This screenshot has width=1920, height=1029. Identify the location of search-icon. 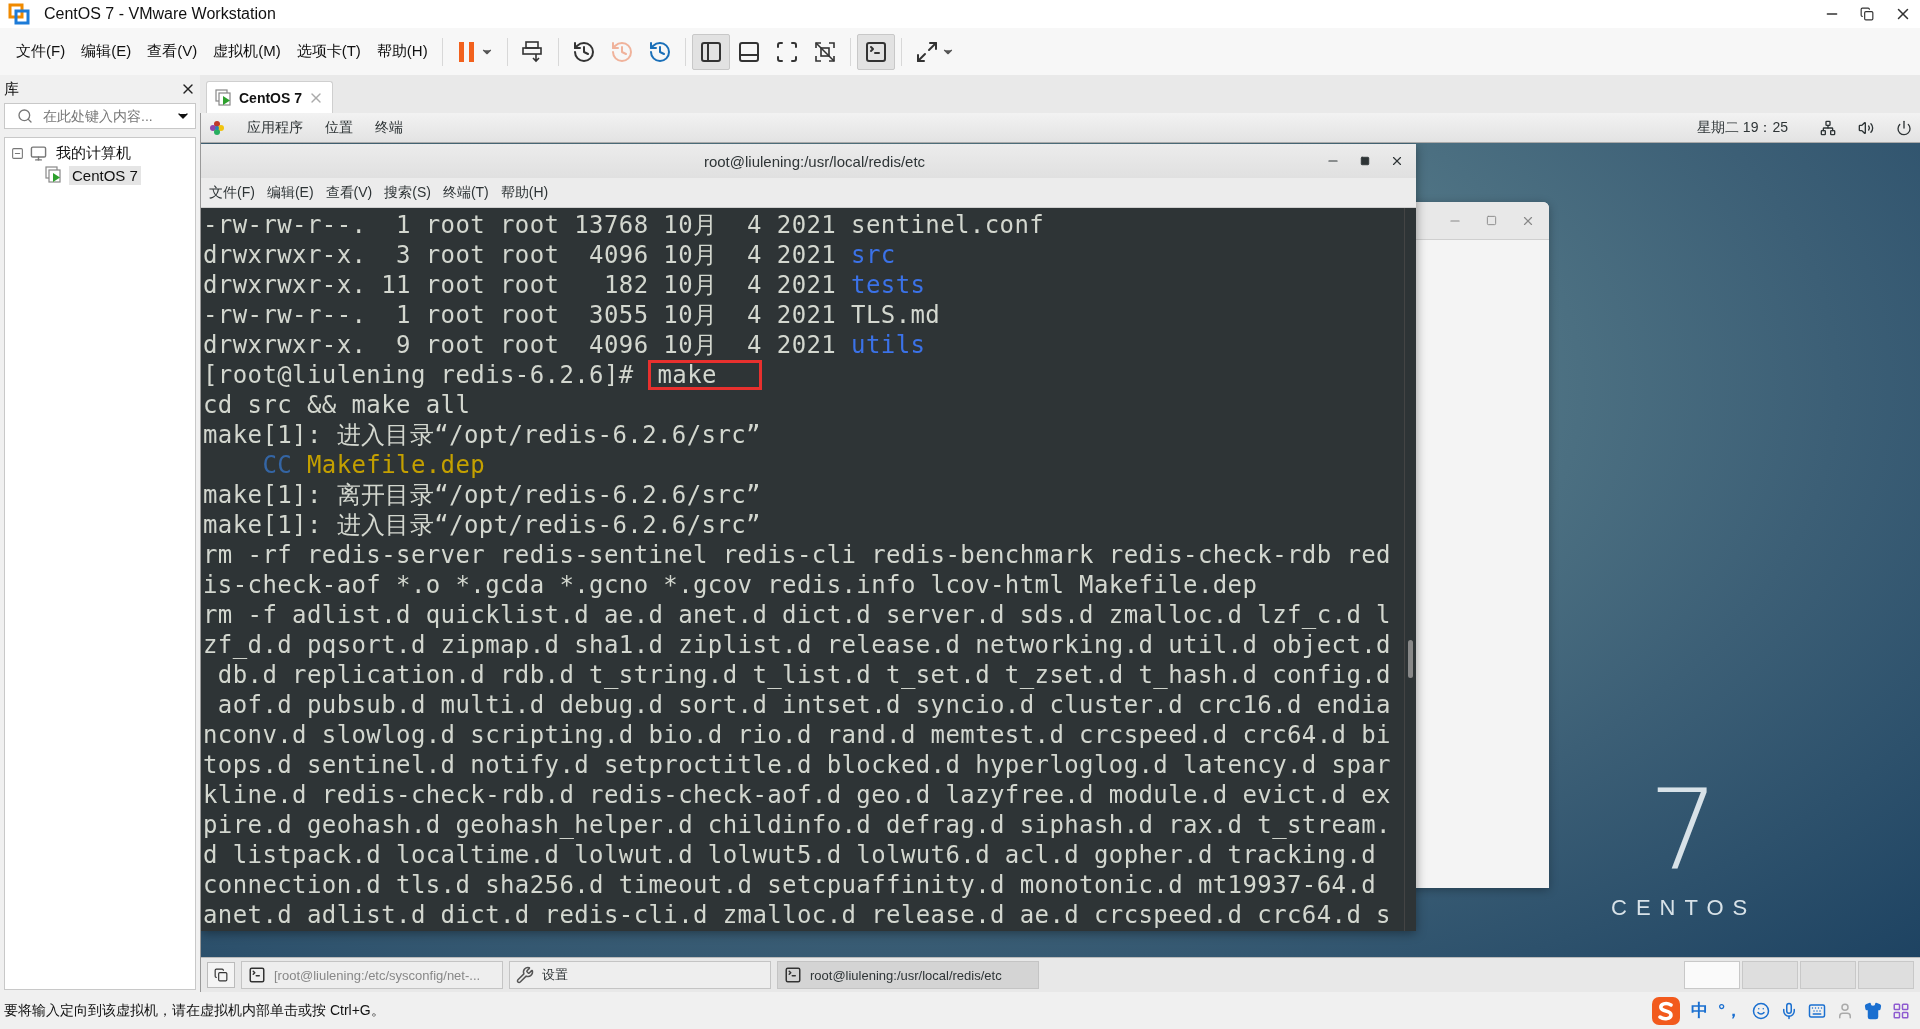
(25, 116).